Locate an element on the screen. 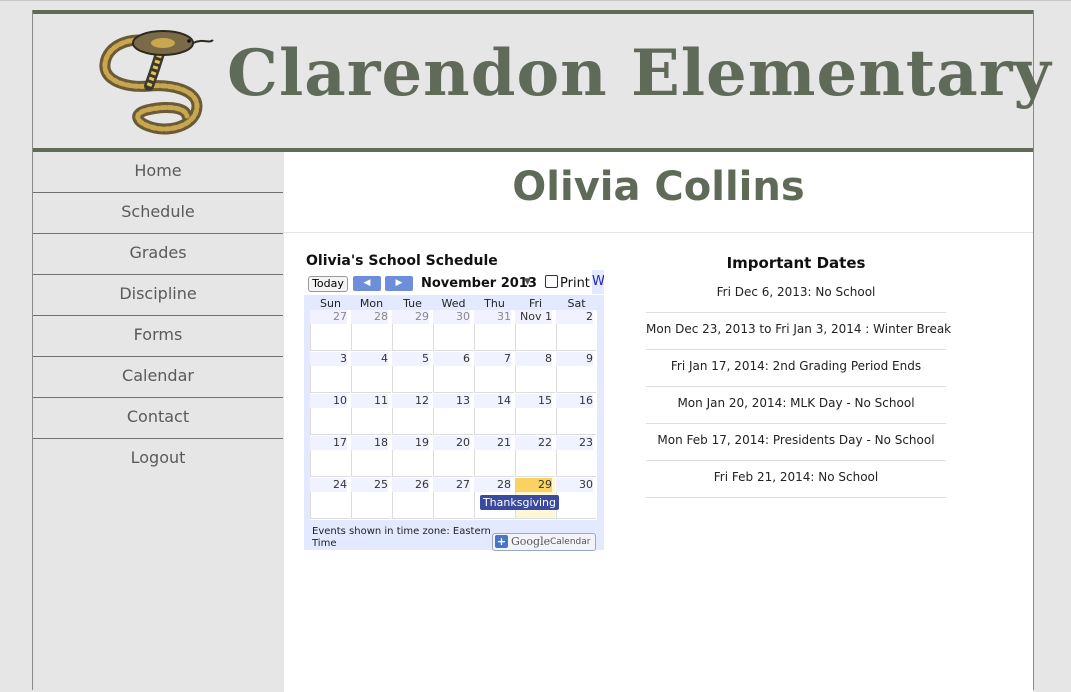 The height and width of the screenshot is (692, 1071). print-button: Print is located at coordinates (567, 283).